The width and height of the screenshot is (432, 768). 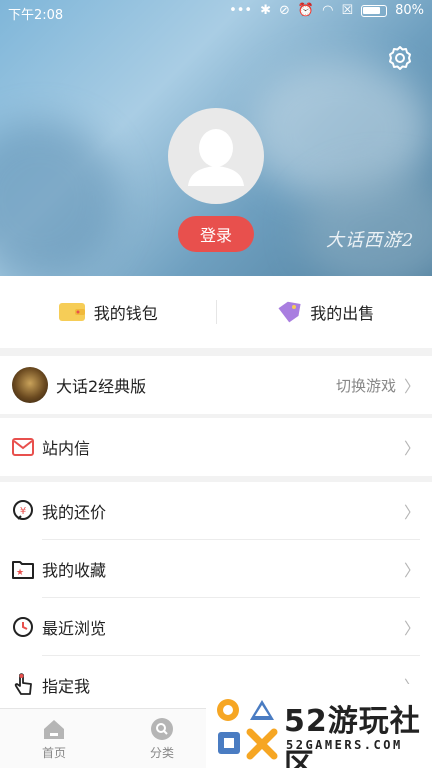 What do you see at coordinates (352, 736) in the screenshot?
I see `brand-name: 52游玩社区` at bounding box center [352, 736].